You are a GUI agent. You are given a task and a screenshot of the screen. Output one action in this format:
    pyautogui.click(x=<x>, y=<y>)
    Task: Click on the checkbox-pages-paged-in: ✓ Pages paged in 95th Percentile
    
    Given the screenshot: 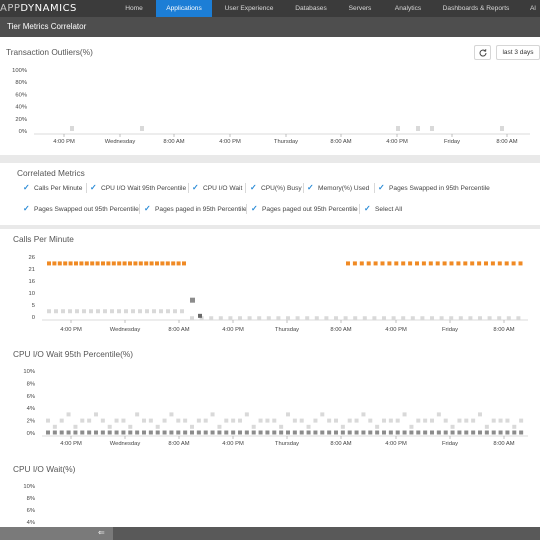 What is the action you would take?
    pyautogui.click(x=195, y=209)
    